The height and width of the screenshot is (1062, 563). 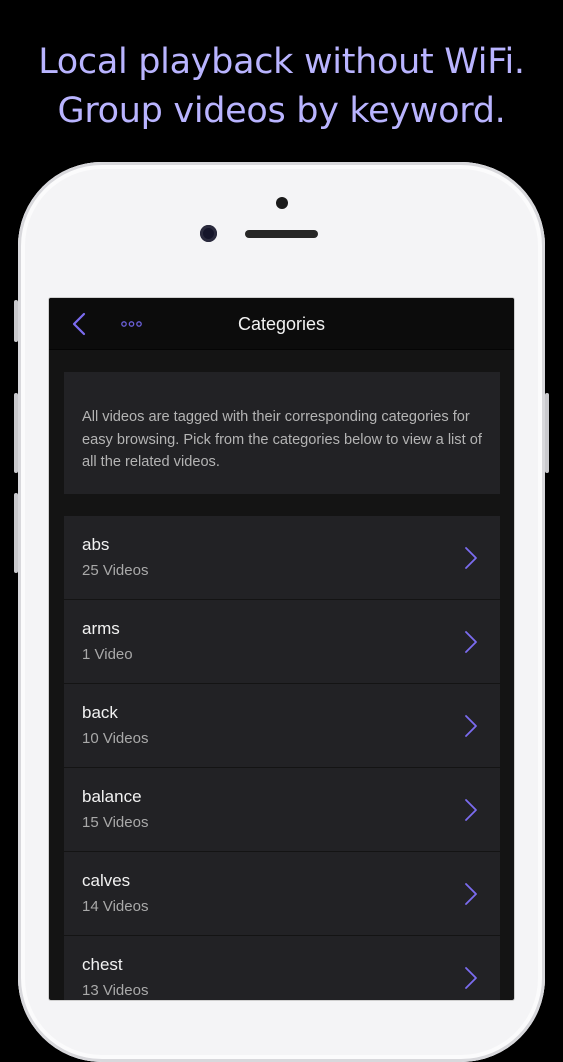 What do you see at coordinates (281, 234) in the screenshot?
I see `earpiece-speaker` at bounding box center [281, 234].